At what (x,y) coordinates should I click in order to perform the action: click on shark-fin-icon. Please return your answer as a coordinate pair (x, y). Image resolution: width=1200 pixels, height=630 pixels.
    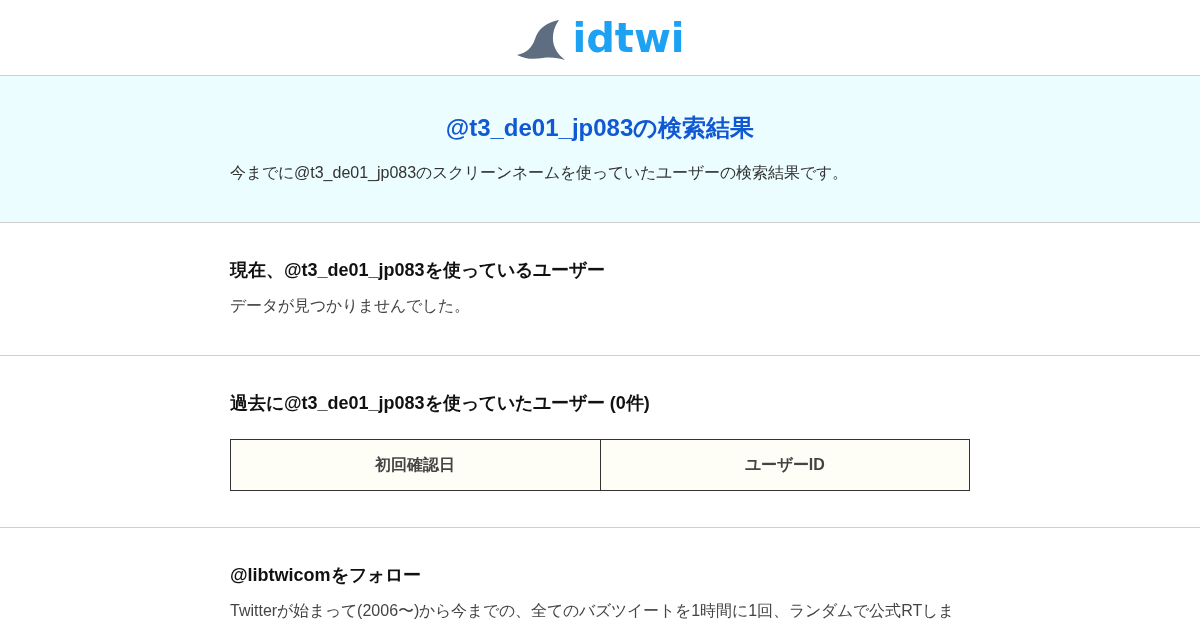
    Looking at the image, I should click on (541, 39).